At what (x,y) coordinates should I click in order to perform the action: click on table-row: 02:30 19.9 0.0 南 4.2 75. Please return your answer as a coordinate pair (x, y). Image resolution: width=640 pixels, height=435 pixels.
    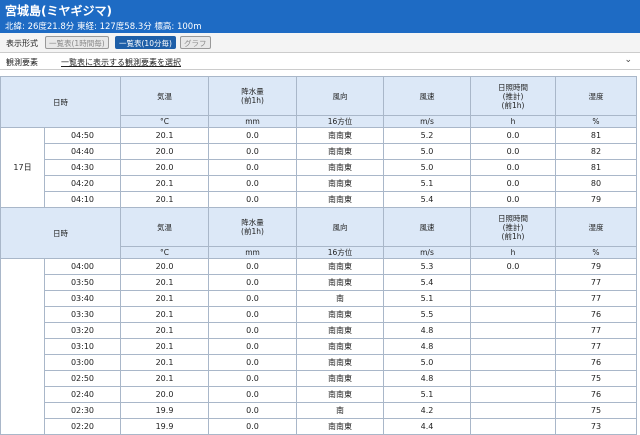
    Looking at the image, I should click on (319, 410).